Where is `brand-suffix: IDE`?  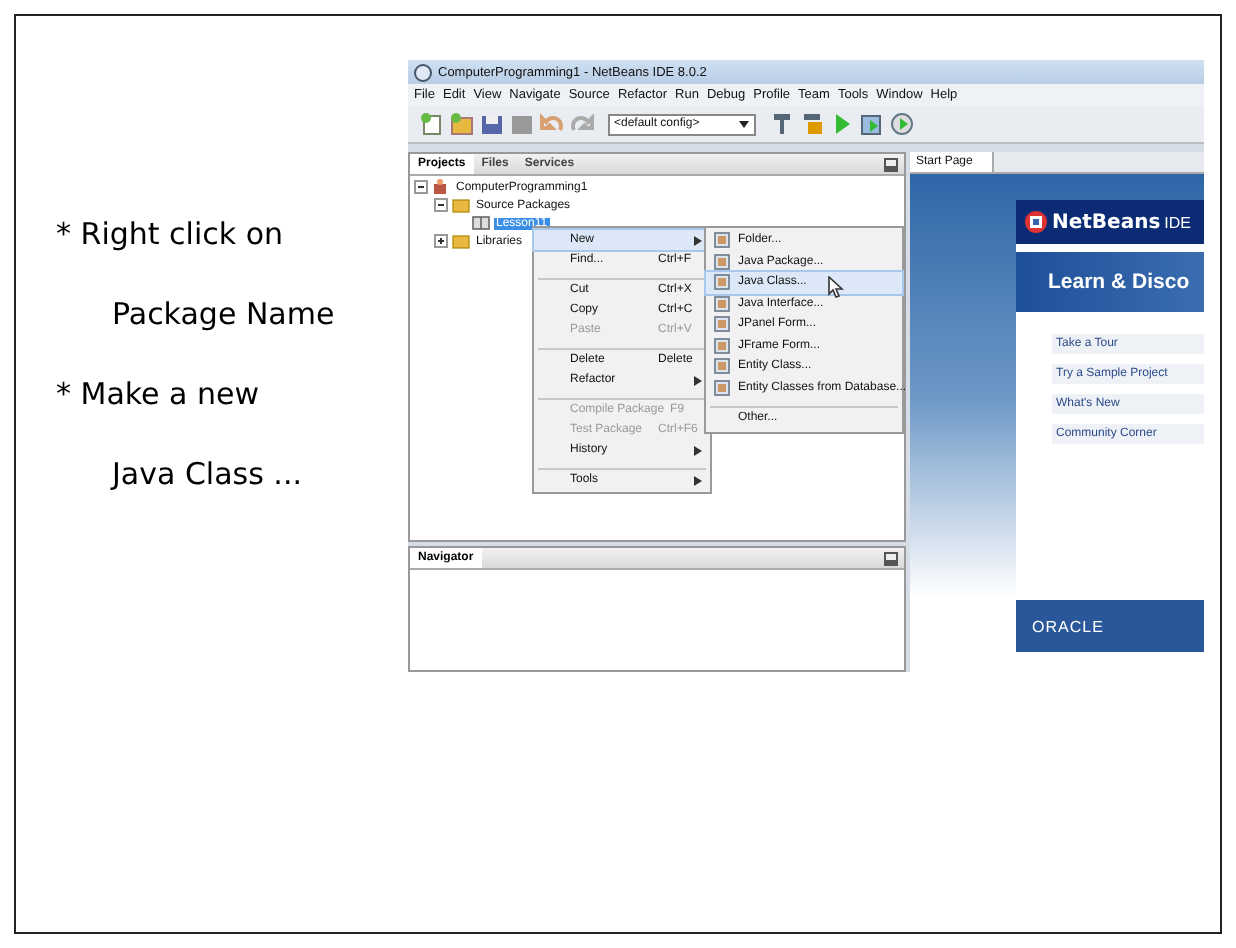 brand-suffix: IDE is located at coordinates (1177, 222).